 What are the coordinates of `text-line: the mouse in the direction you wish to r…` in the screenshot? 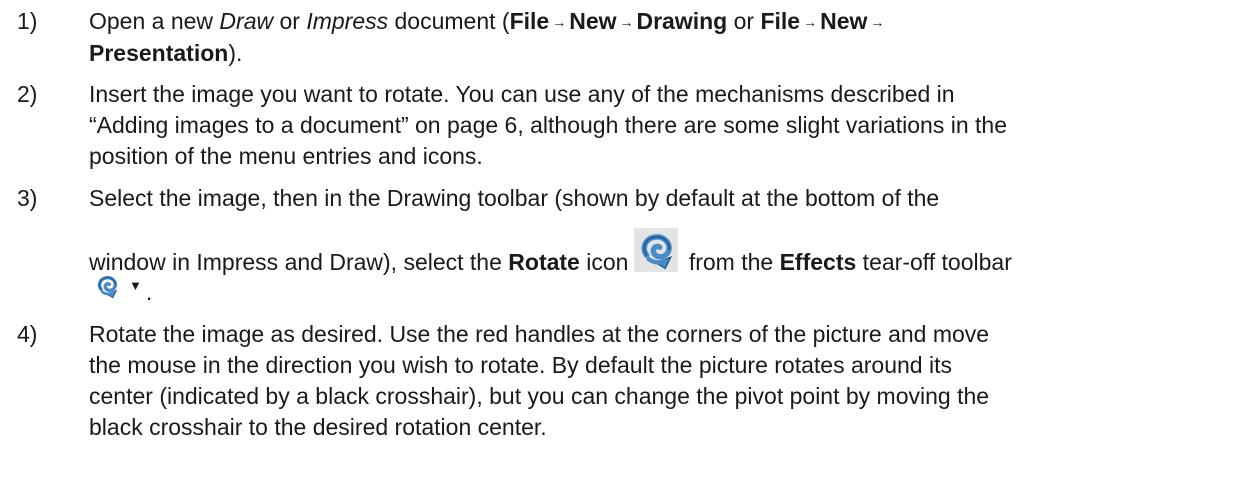 It's located at (657, 365).